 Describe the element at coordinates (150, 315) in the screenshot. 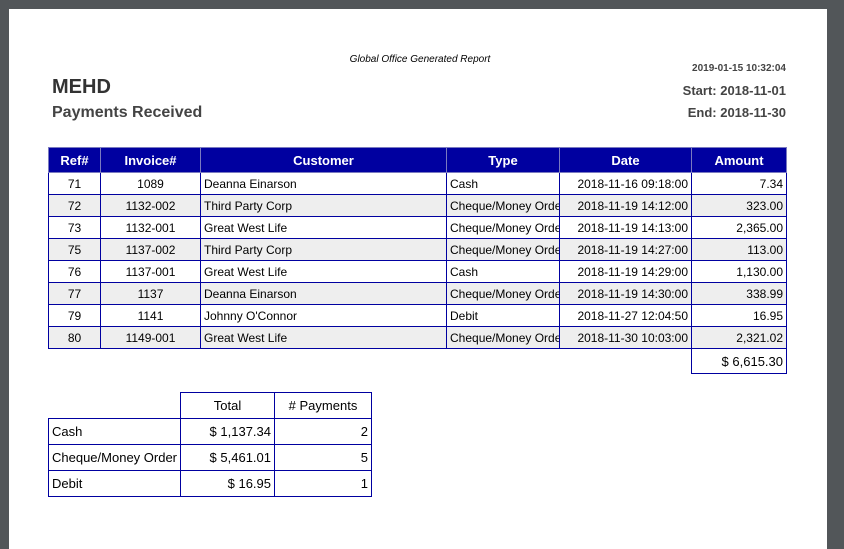

I see `invoice-cell: 1141` at that location.